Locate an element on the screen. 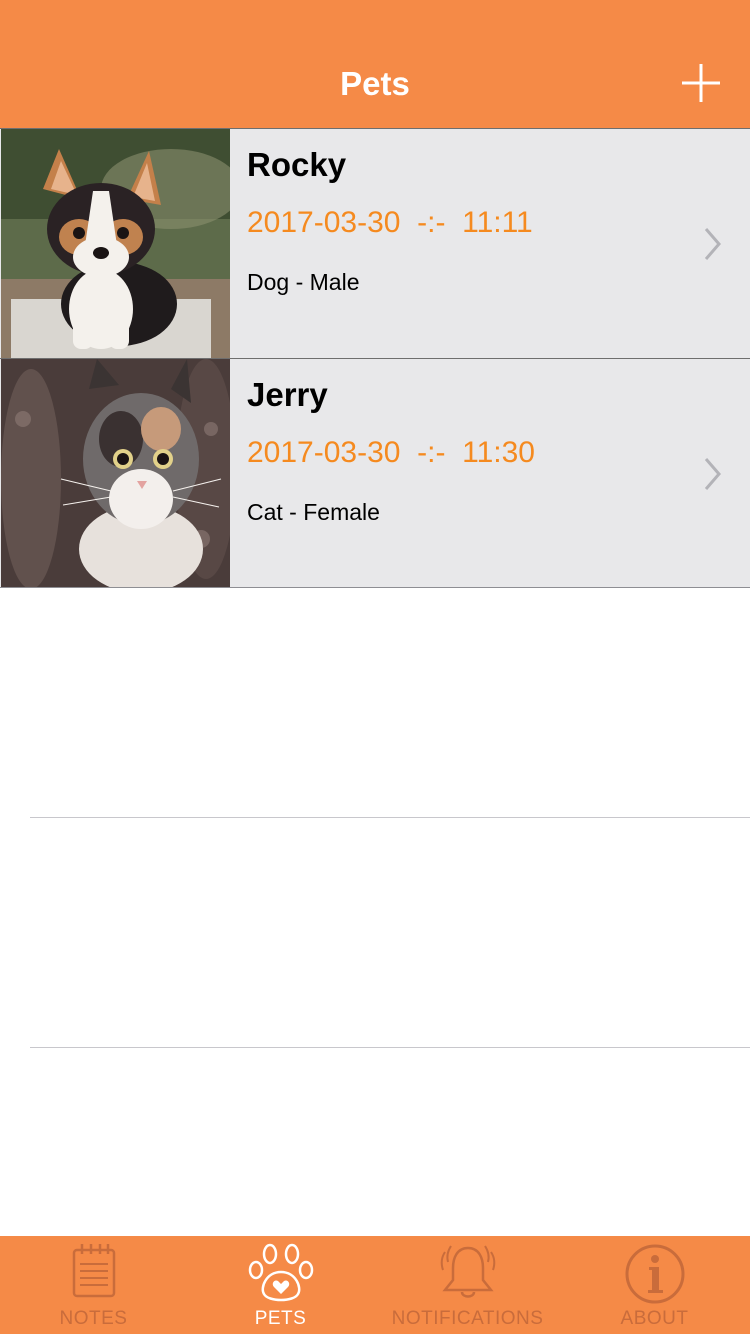 The height and width of the screenshot is (1334, 750). tab-bar: NOTES PETS NOTIFICATIONS ABOUT is located at coordinates (375, 1285).